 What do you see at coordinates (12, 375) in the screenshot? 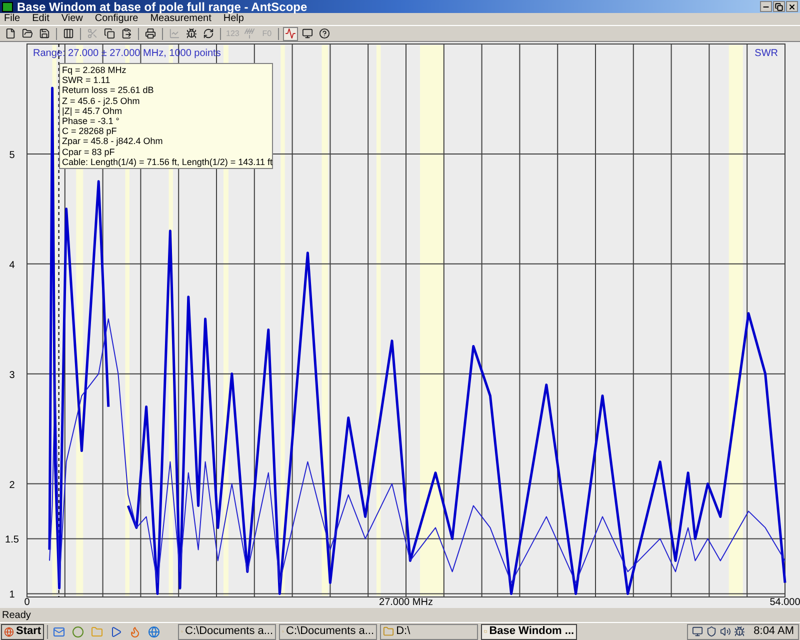
I see `y-tick-label: 3` at bounding box center [12, 375].